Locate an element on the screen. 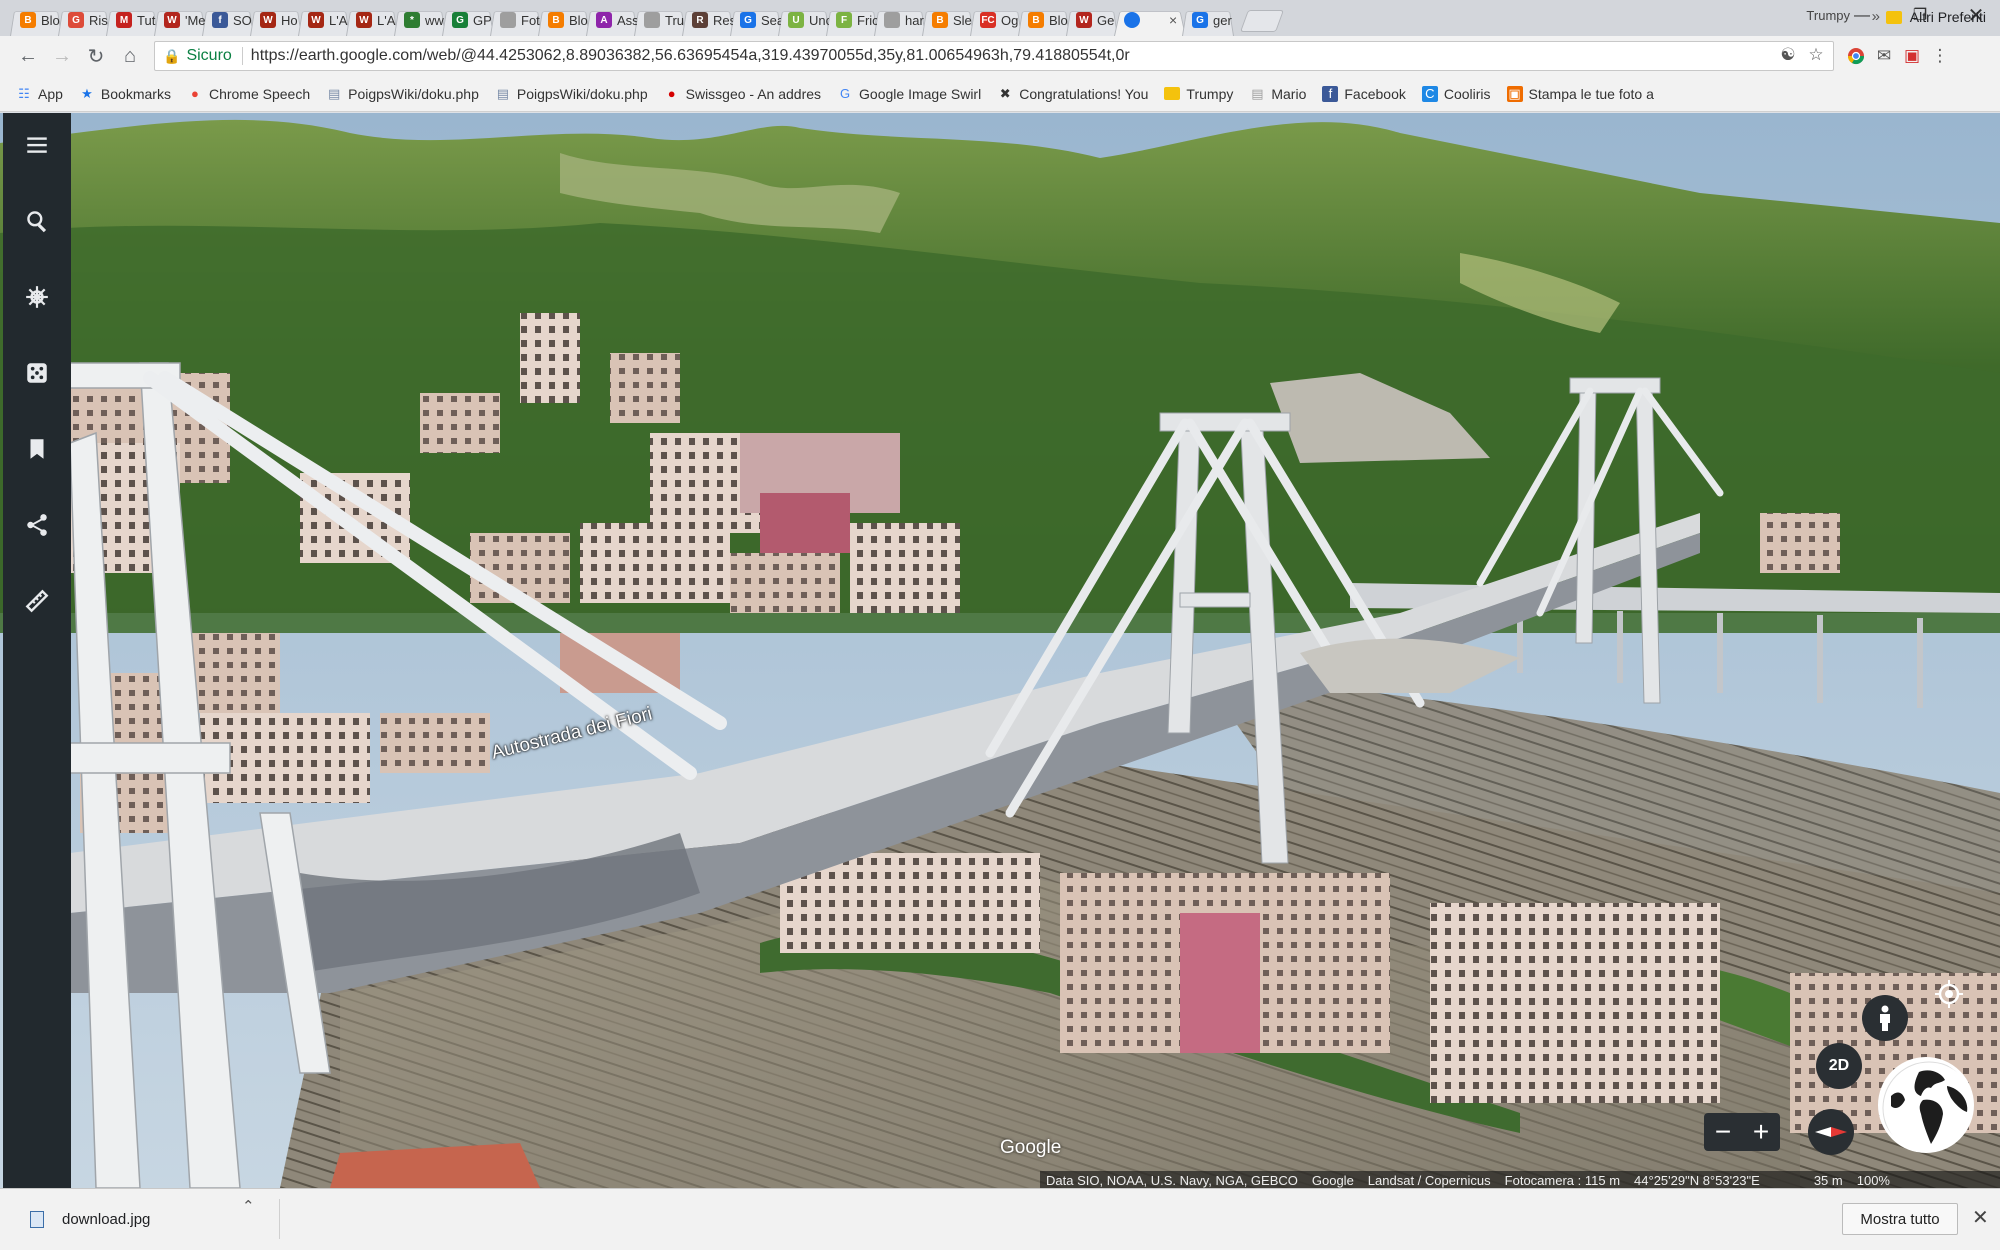 The width and height of the screenshot is (2000, 1250). show-all-downloads-button: Mostra tutto is located at coordinates (1900, 1219).